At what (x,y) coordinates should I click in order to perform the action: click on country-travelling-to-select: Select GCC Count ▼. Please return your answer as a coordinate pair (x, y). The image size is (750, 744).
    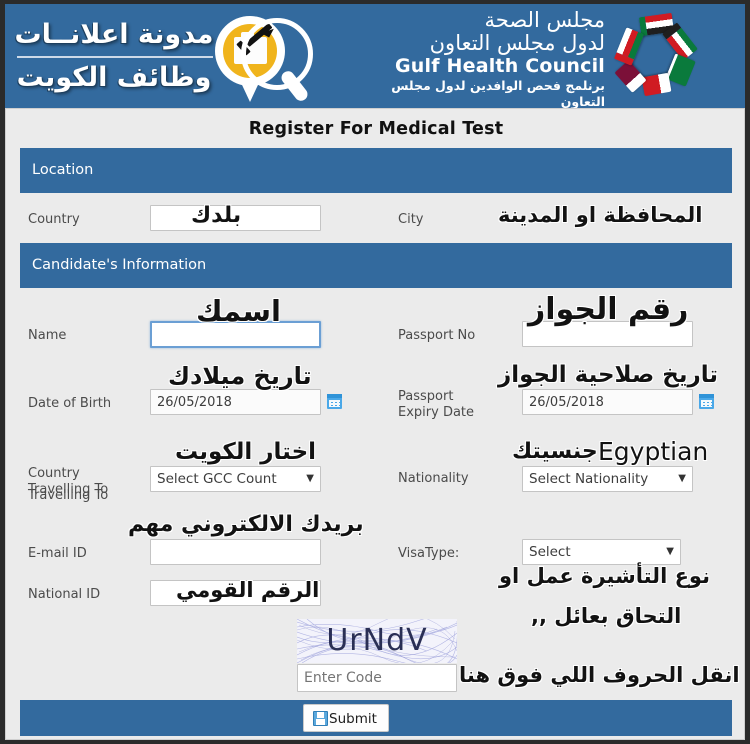
    Looking at the image, I should click on (235, 479).